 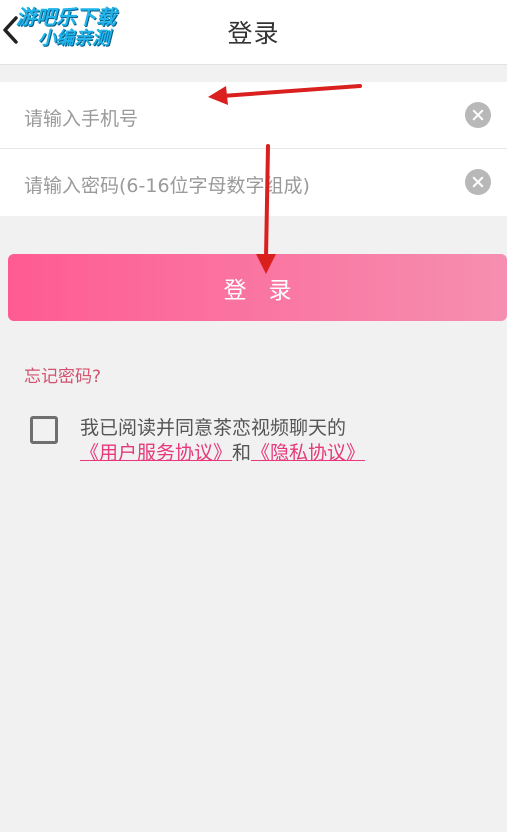 I want to click on clear-phone-icon, so click(x=478, y=115).